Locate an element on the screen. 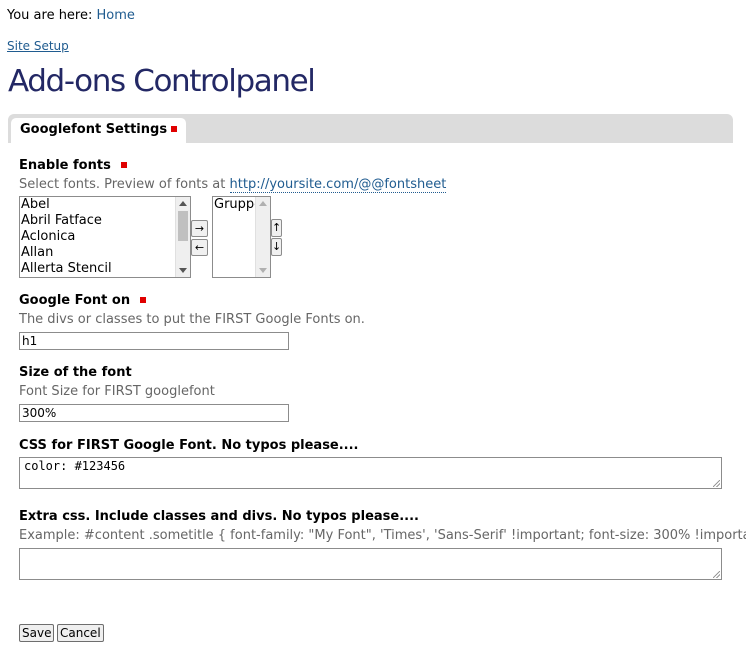 This screenshot has width=746, height=658. scroll-thumb is located at coordinates (183, 226).